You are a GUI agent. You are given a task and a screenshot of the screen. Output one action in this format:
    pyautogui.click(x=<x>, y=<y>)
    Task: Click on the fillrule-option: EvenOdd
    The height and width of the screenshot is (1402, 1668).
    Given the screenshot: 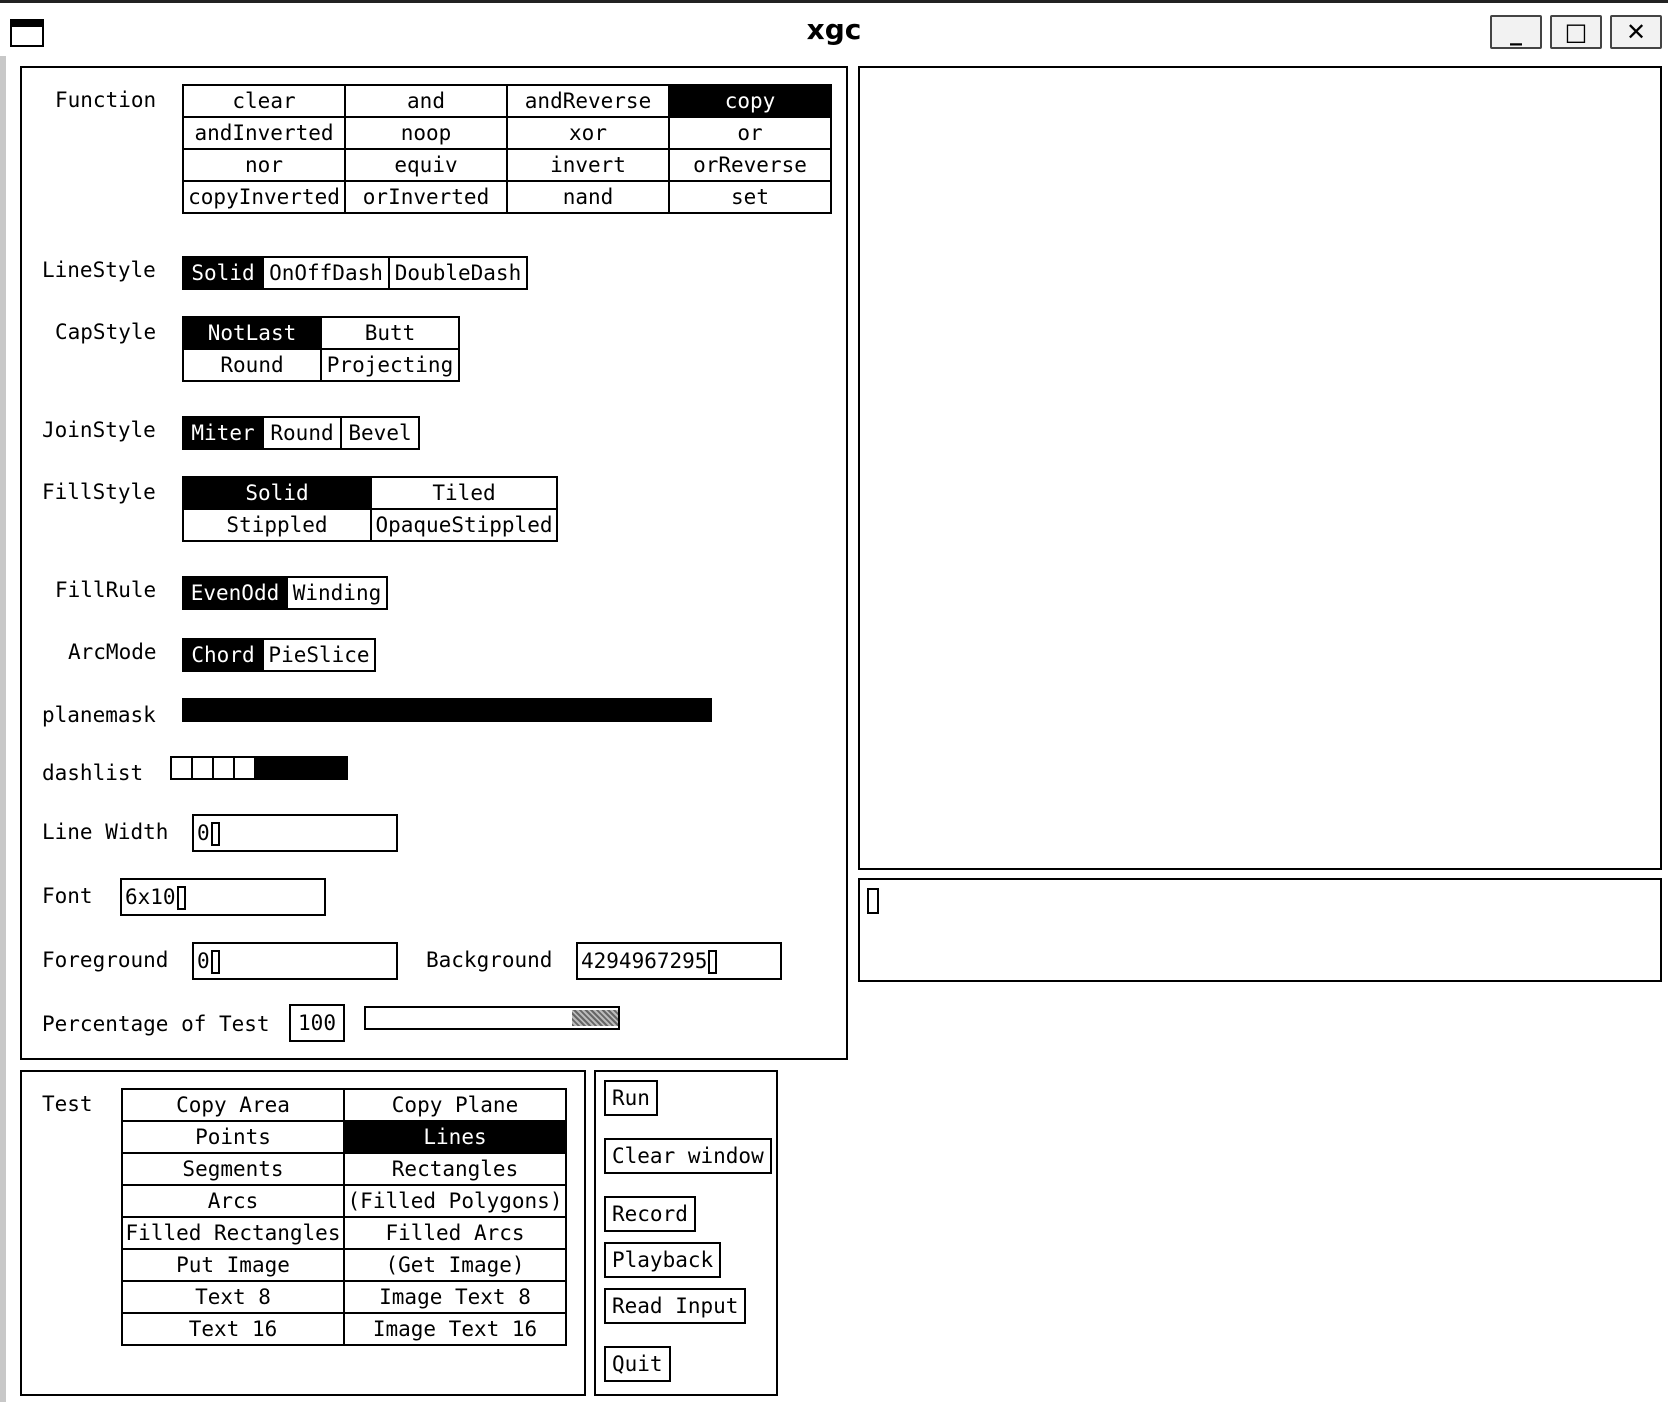 What is the action you would take?
    pyautogui.click(x=235, y=593)
    